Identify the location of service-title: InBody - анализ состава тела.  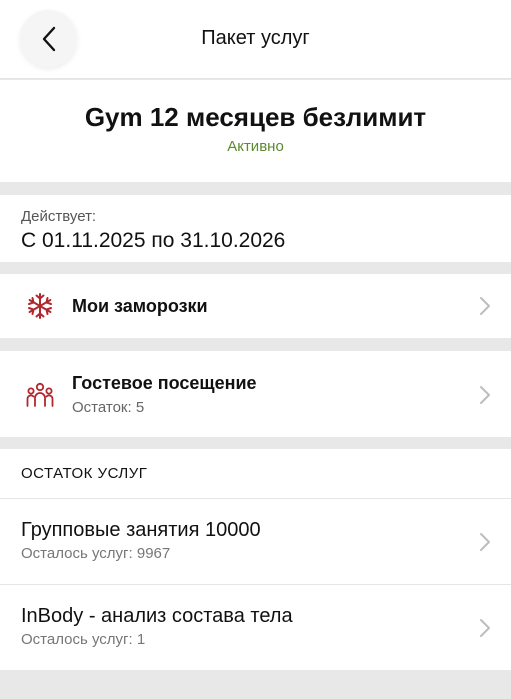
(157, 616).